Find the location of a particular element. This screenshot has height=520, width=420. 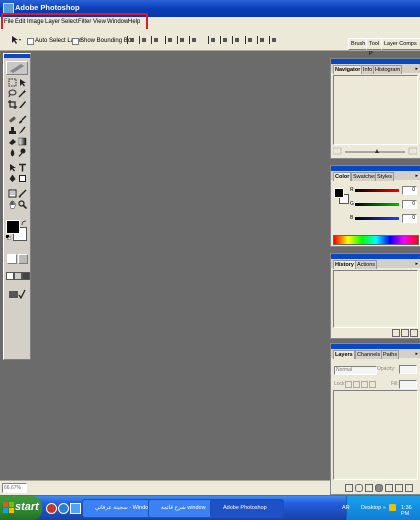

eyedropper-tool-icon is located at coordinates (22, 193).